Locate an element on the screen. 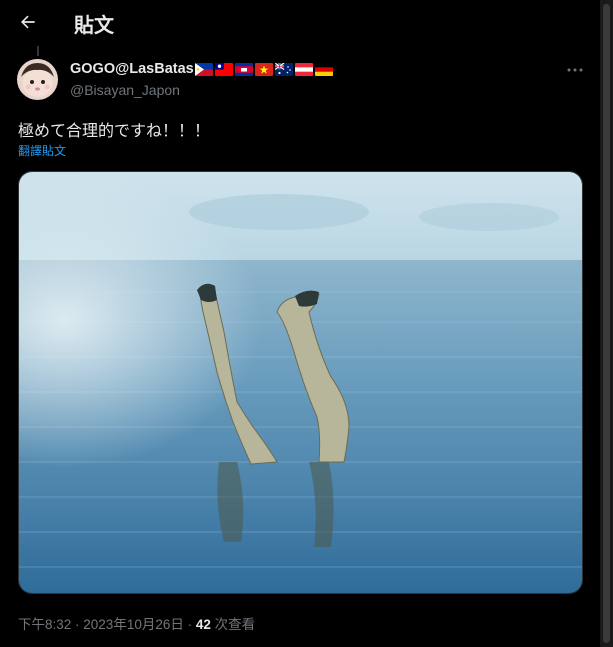  austria-flag-icon is located at coordinates (303, 69).